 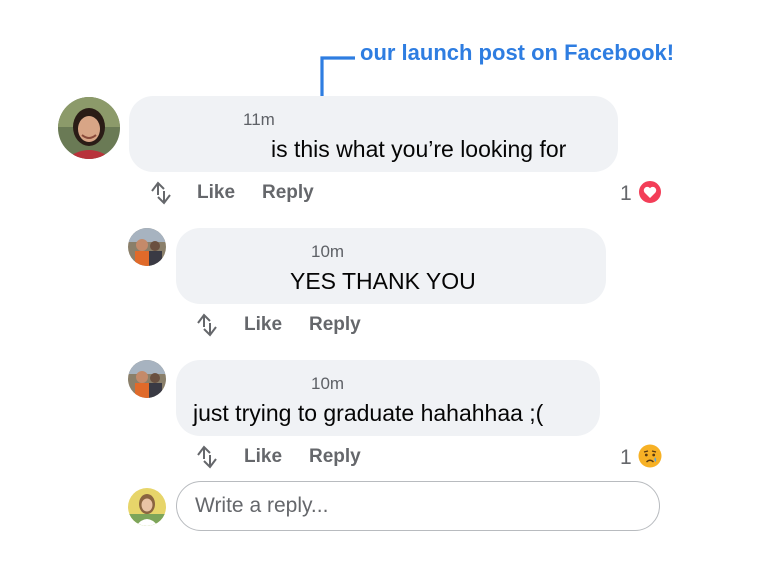 What do you see at coordinates (517, 52) in the screenshot?
I see `annotation-label: our launch post on Facebook!` at bounding box center [517, 52].